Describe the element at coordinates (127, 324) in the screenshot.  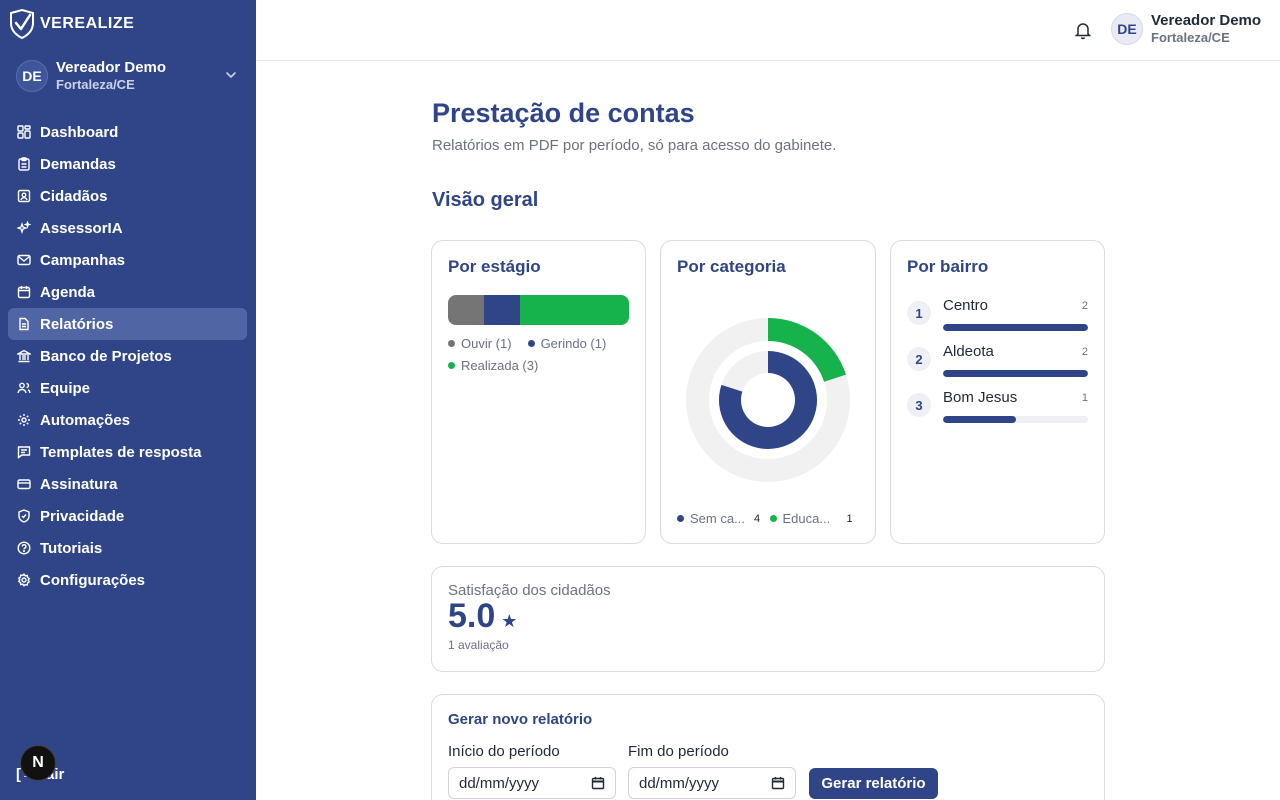
I see `sidebar-item-relatorios: Relatórios` at that location.